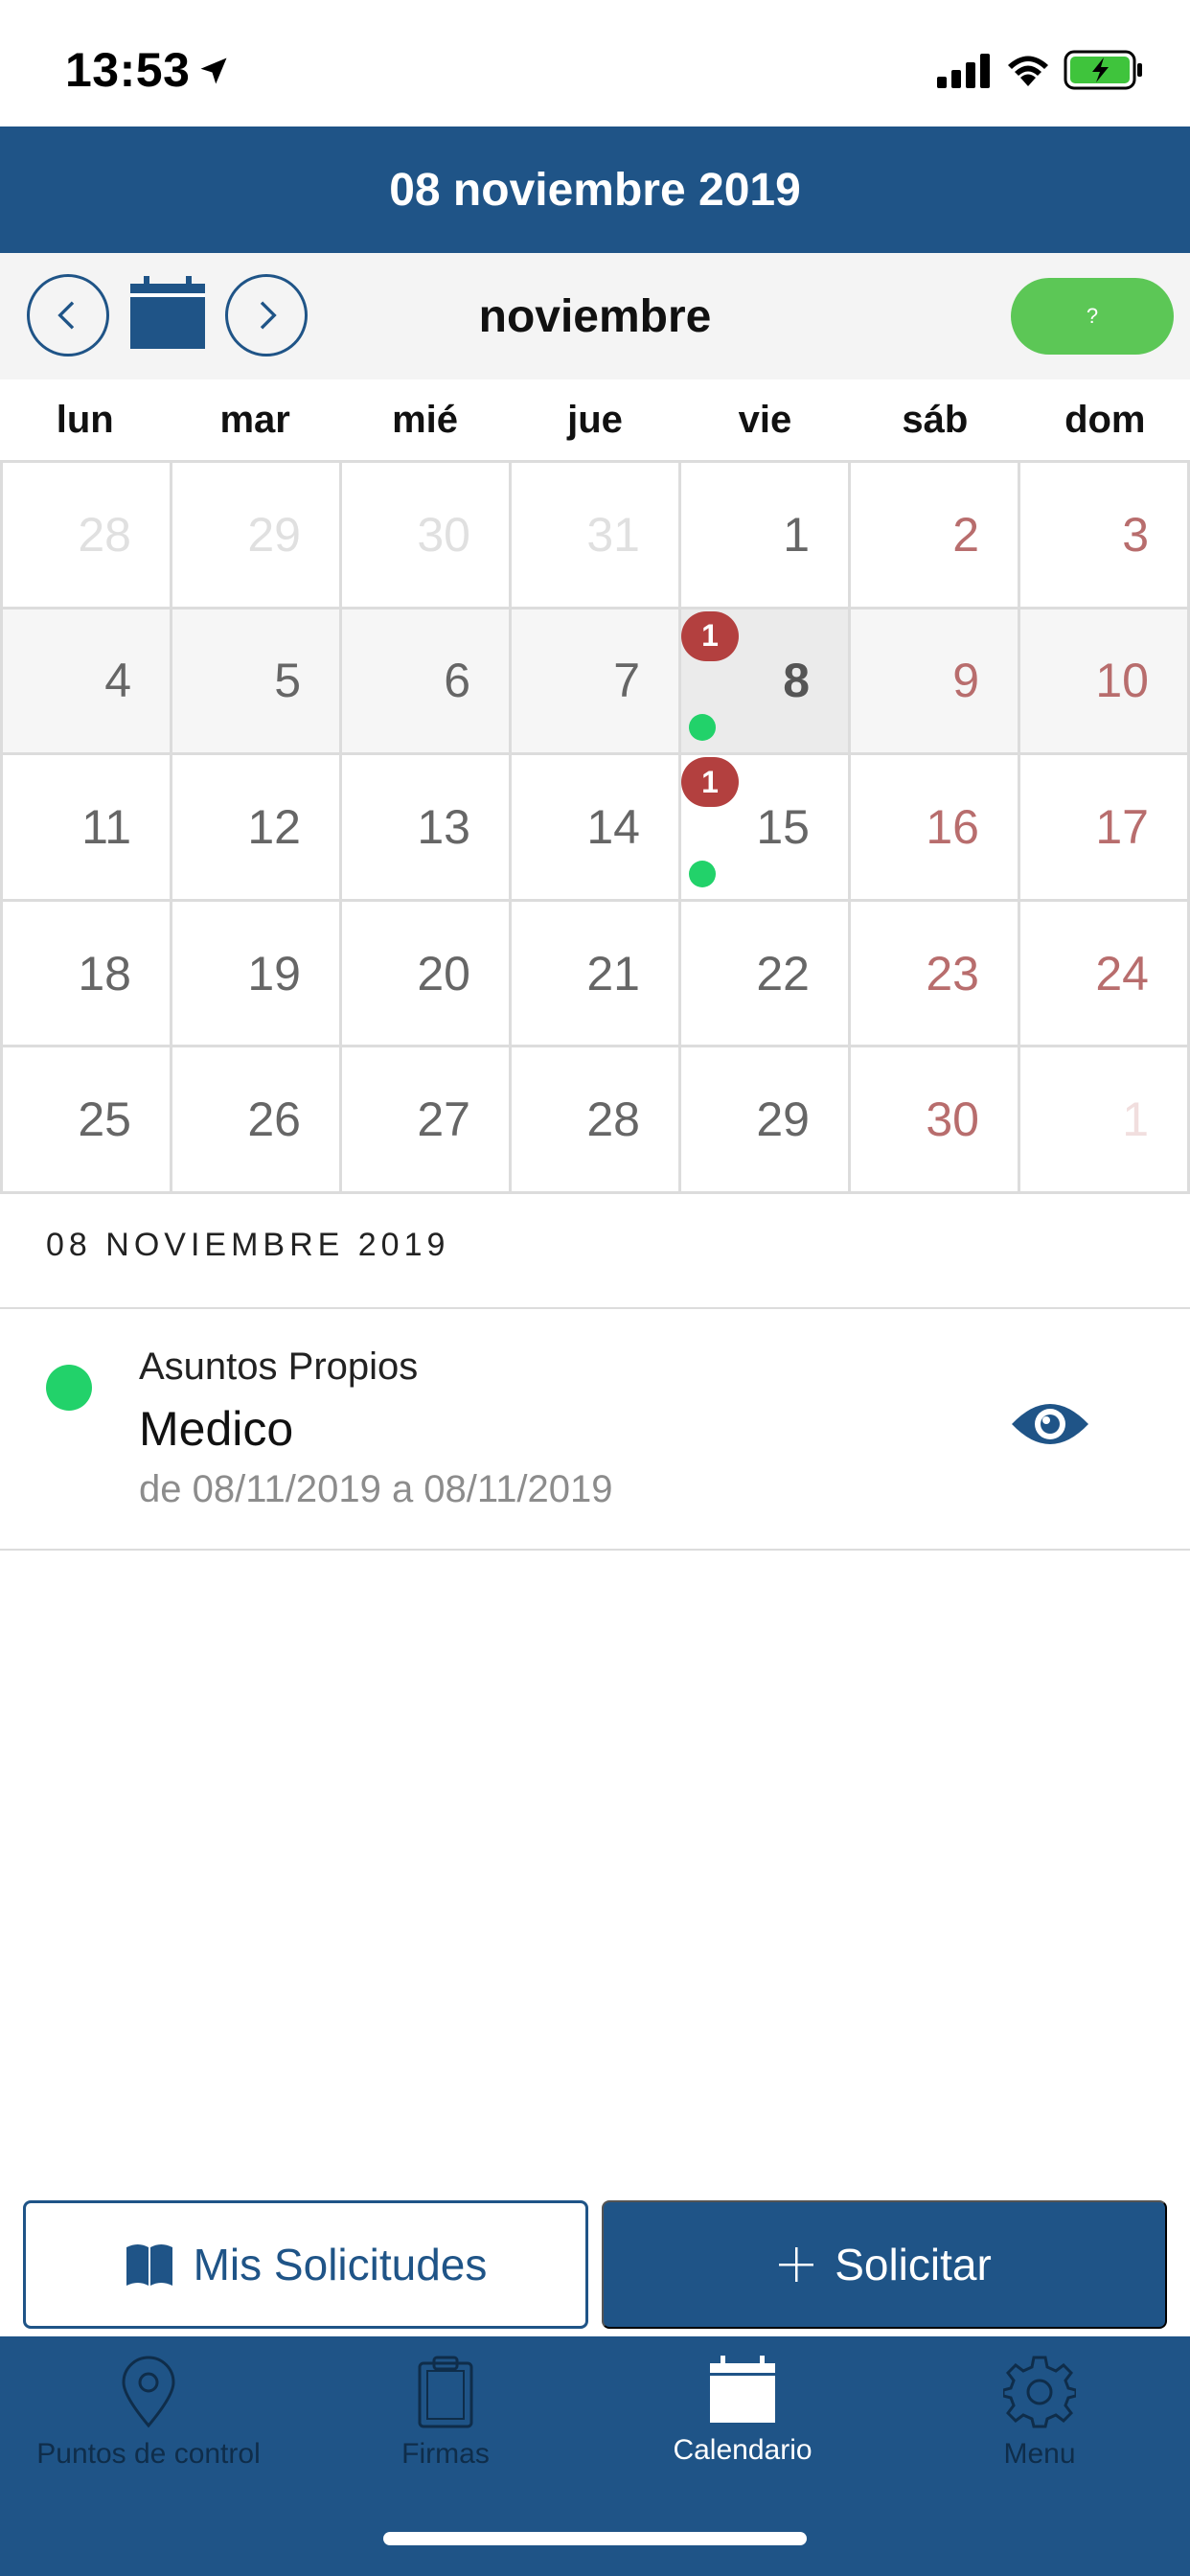 This screenshot has height=2576, width=1190. Describe the element at coordinates (964, 71) in the screenshot. I see `signal-icon` at that location.